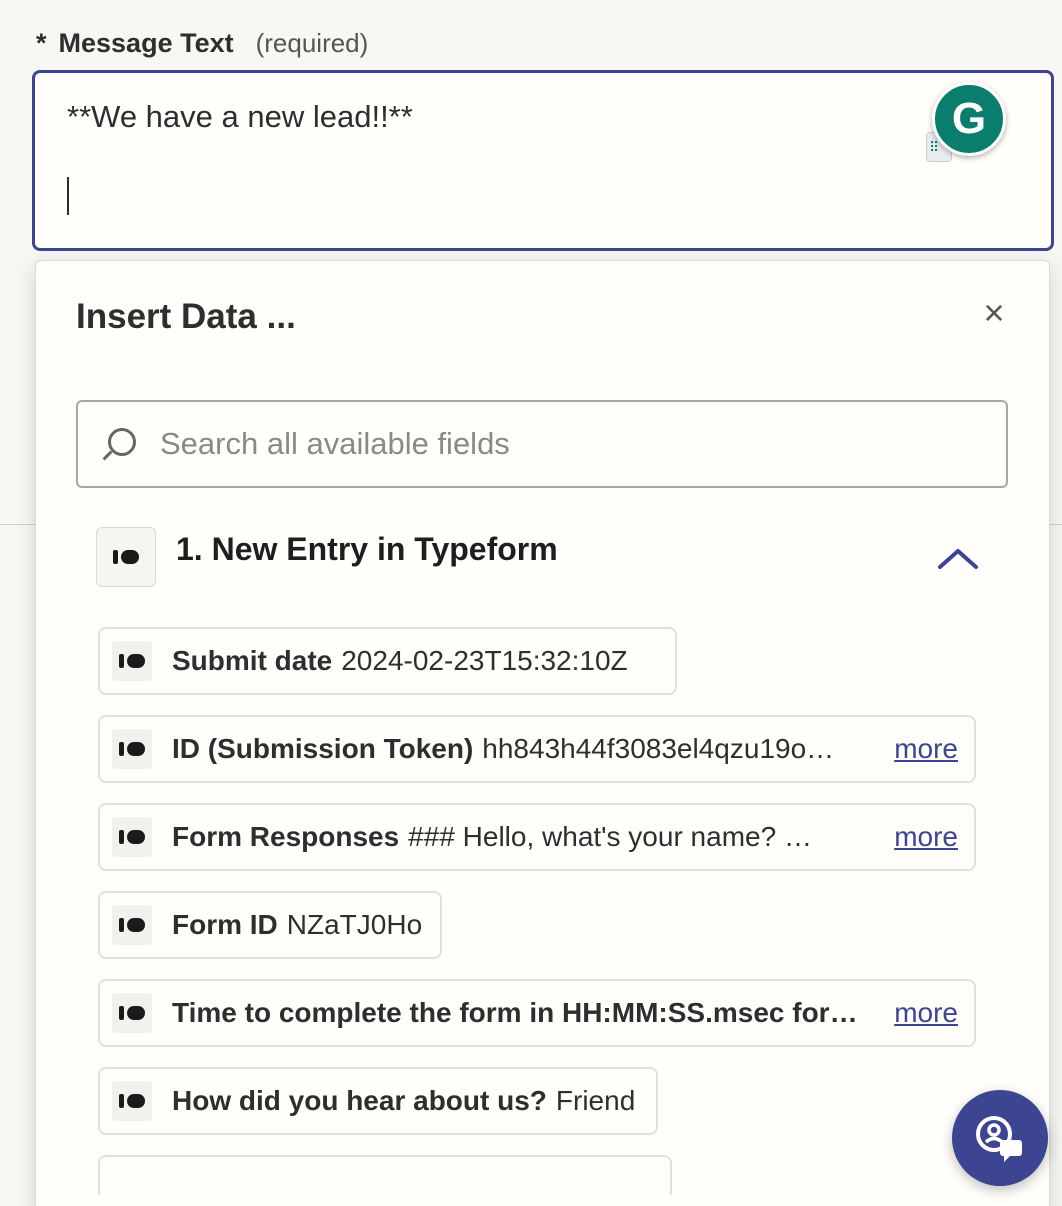 This screenshot has height=1206, width=1062. I want to click on item-value: NZaTJ0Ho, so click(354, 924).